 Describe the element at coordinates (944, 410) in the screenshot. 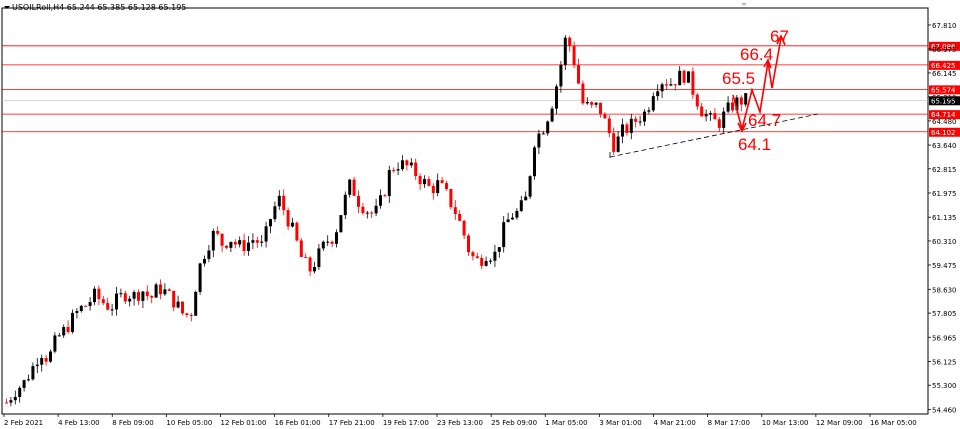

I see `y-tick-label: 54.460` at that location.